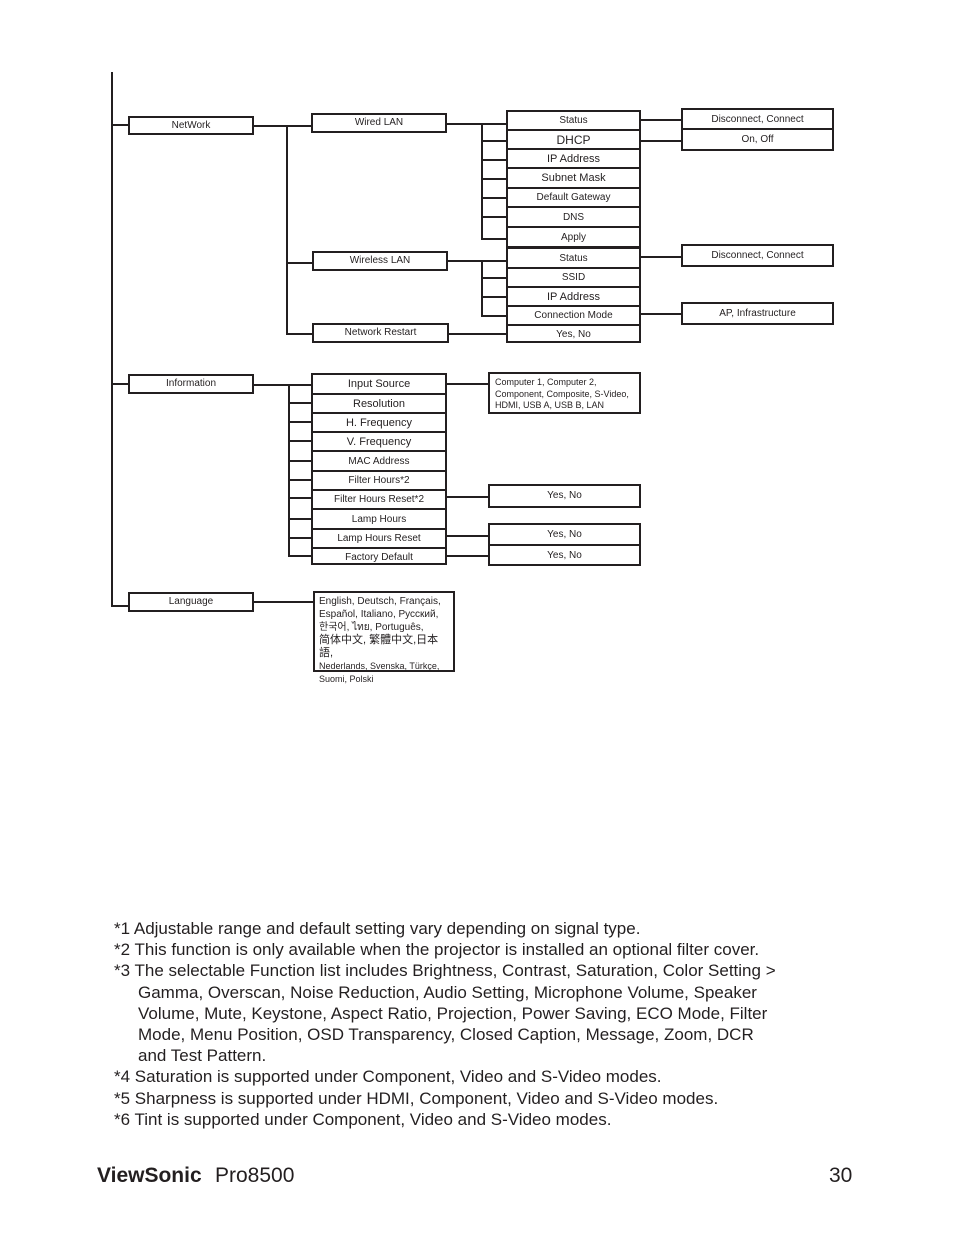 The image size is (954, 1241). I want to click on factory-default-options: Yes, No, so click(564, 555).